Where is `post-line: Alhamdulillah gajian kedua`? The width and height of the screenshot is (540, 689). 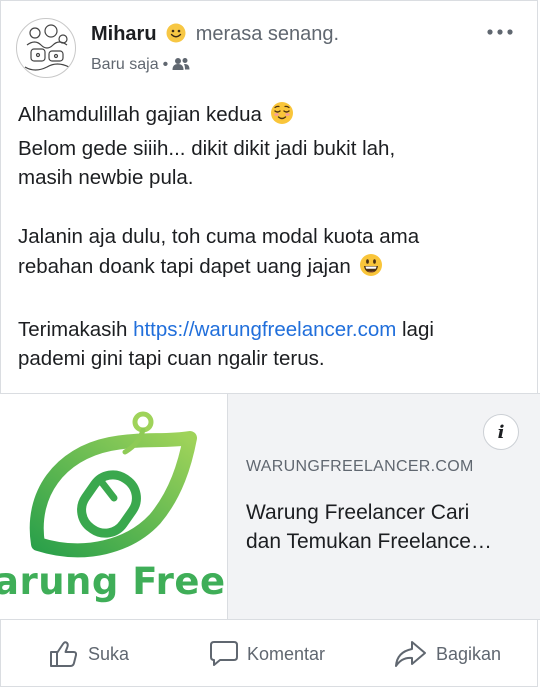
post-line: Alhamdulillah gajian kedua is located at coordinates (273, 117).